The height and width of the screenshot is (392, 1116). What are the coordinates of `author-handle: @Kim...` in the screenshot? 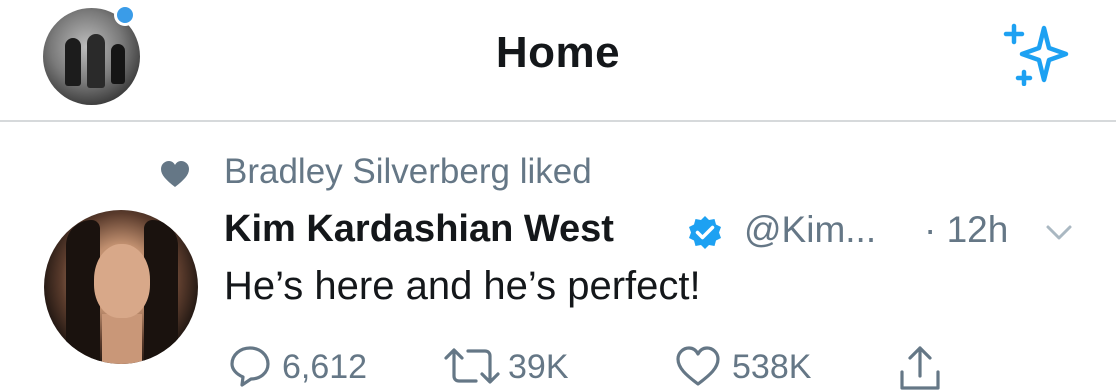 It's located at (810, 230).